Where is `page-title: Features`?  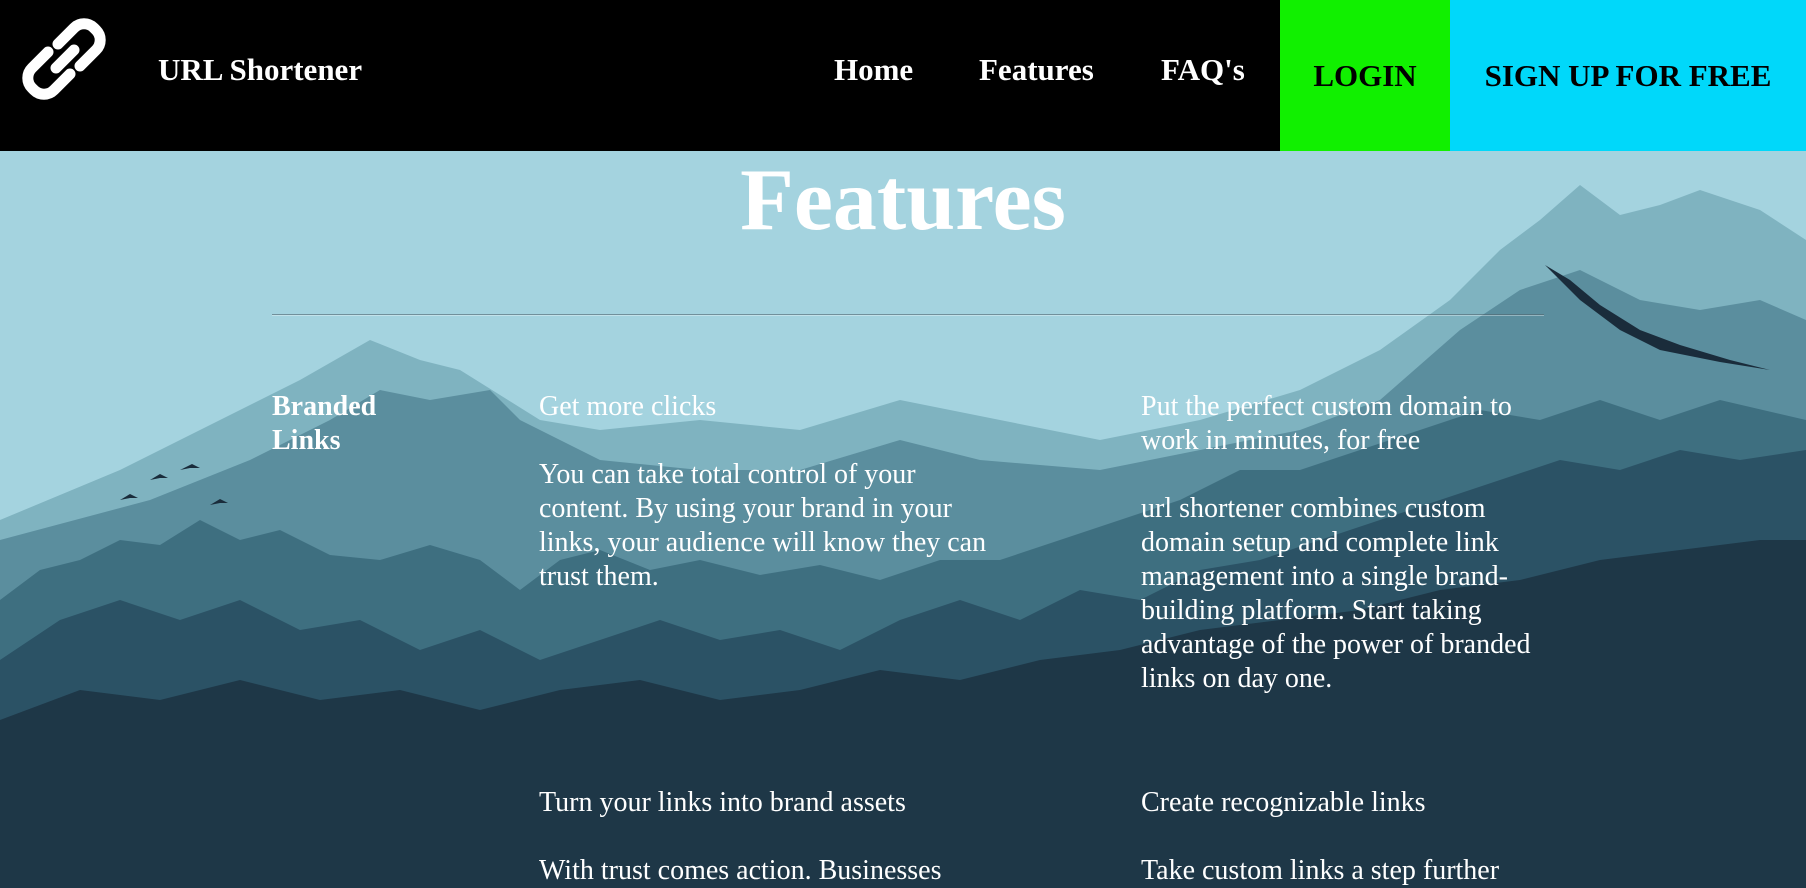
page-title: Features is located at coordinates (903, 200).